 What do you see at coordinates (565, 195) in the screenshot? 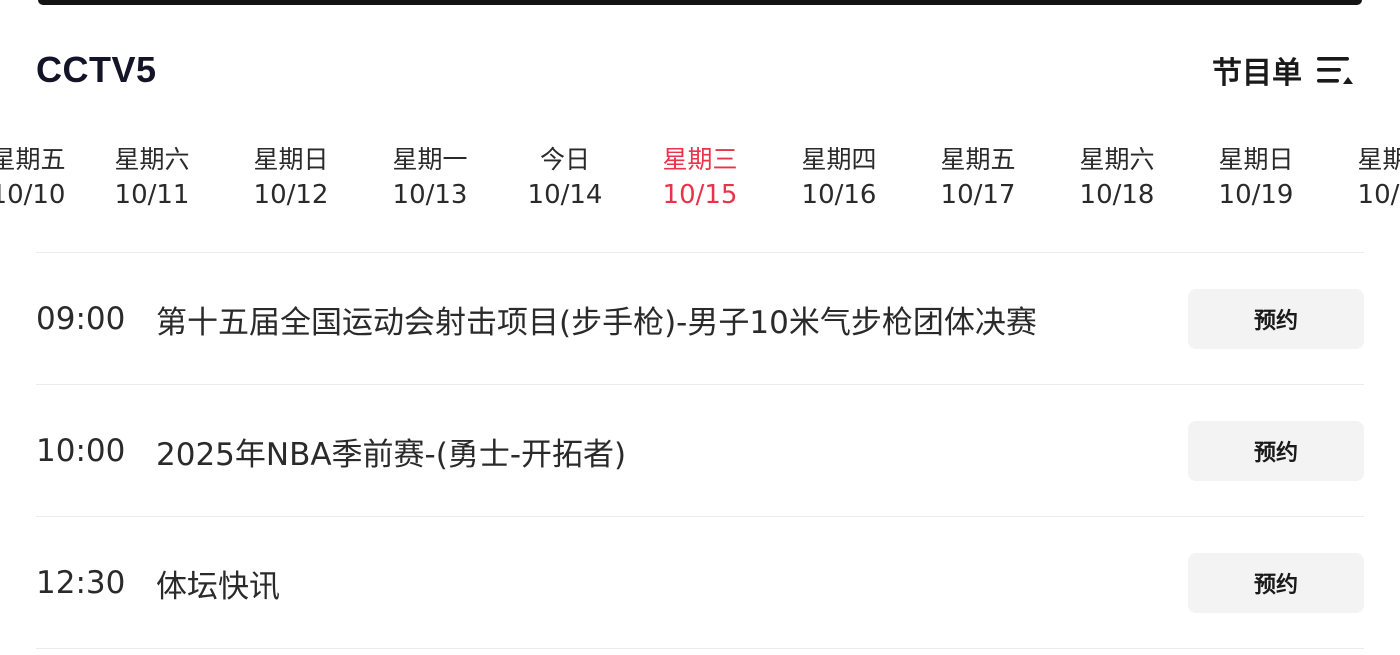
I see `date-tab-date: 10/14` at bounding box center [565, 195].